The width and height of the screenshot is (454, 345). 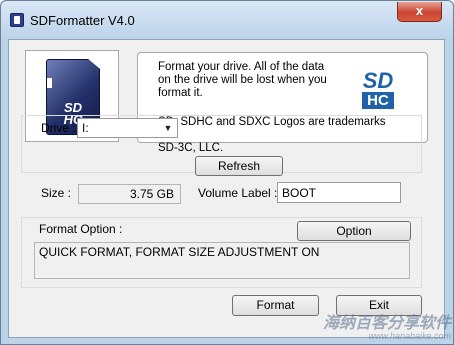 I want to click on drive-label: Drive :, so click(x=58, y=128).